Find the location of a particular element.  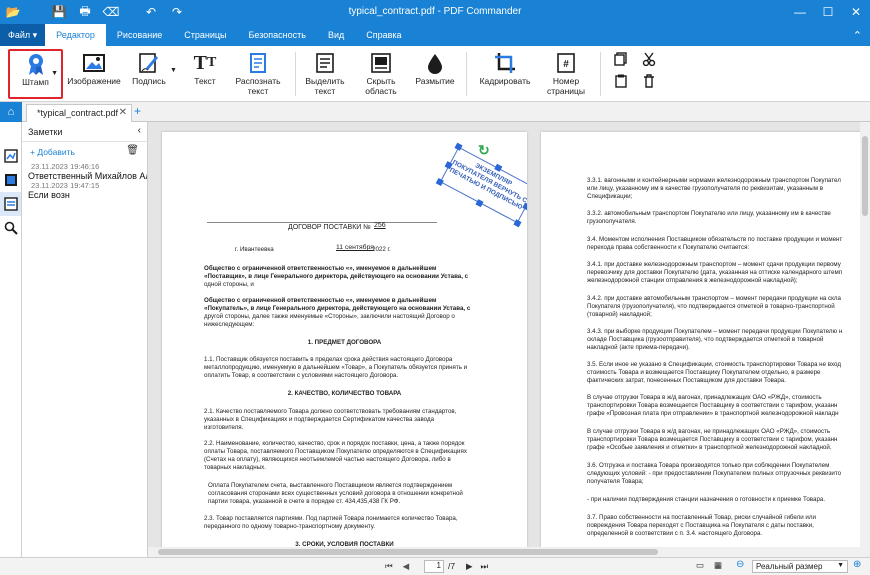

signature-dropdown-icon: ▼ is located at coordinates (173, 71).